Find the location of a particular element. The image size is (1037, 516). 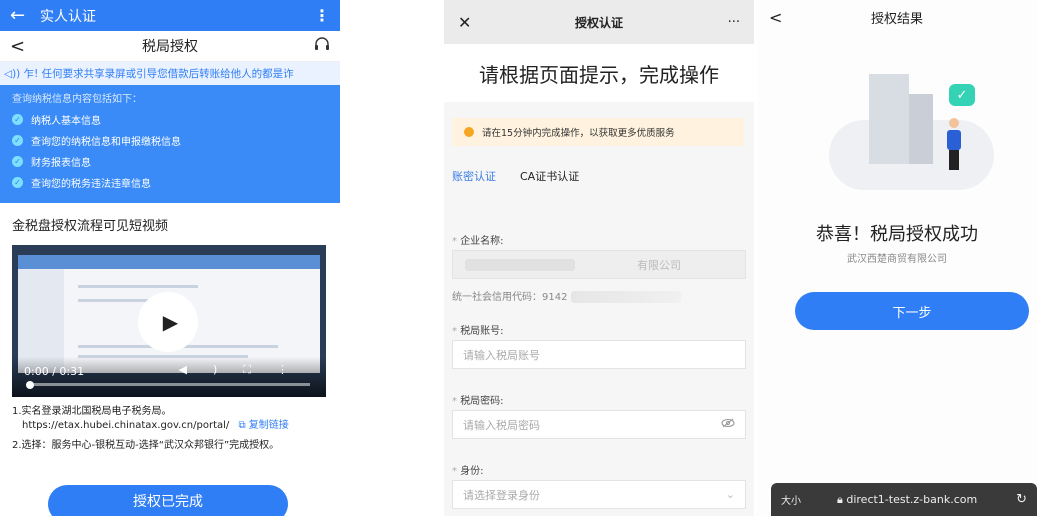

info-item-label: 查询您的税务违法违章信息 is located at coordinates (91, 184).